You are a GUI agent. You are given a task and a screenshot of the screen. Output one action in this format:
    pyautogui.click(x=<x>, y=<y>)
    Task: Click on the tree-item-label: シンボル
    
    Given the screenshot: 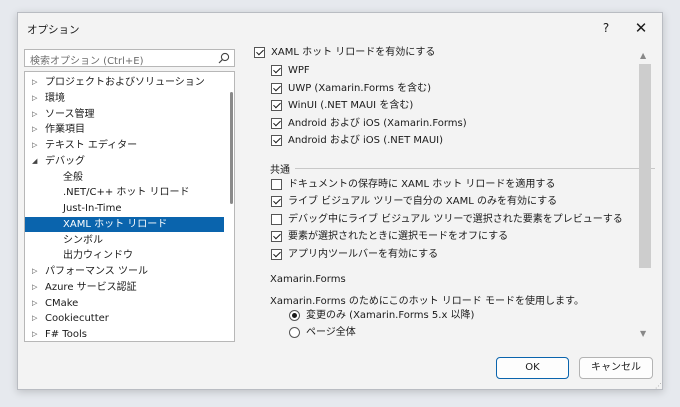 What is the action you would take?
    pyautogui.click(x=83, y=240)
    